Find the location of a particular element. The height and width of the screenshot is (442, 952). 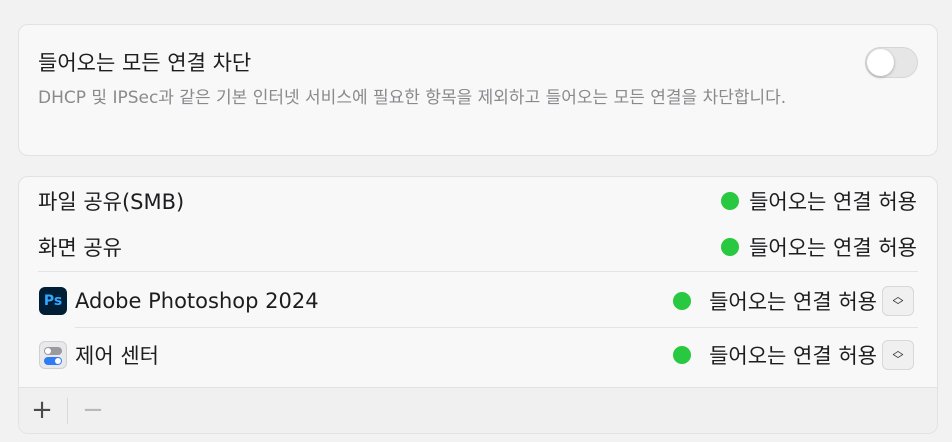

toggle-knob is located at coordinates (880, 62).